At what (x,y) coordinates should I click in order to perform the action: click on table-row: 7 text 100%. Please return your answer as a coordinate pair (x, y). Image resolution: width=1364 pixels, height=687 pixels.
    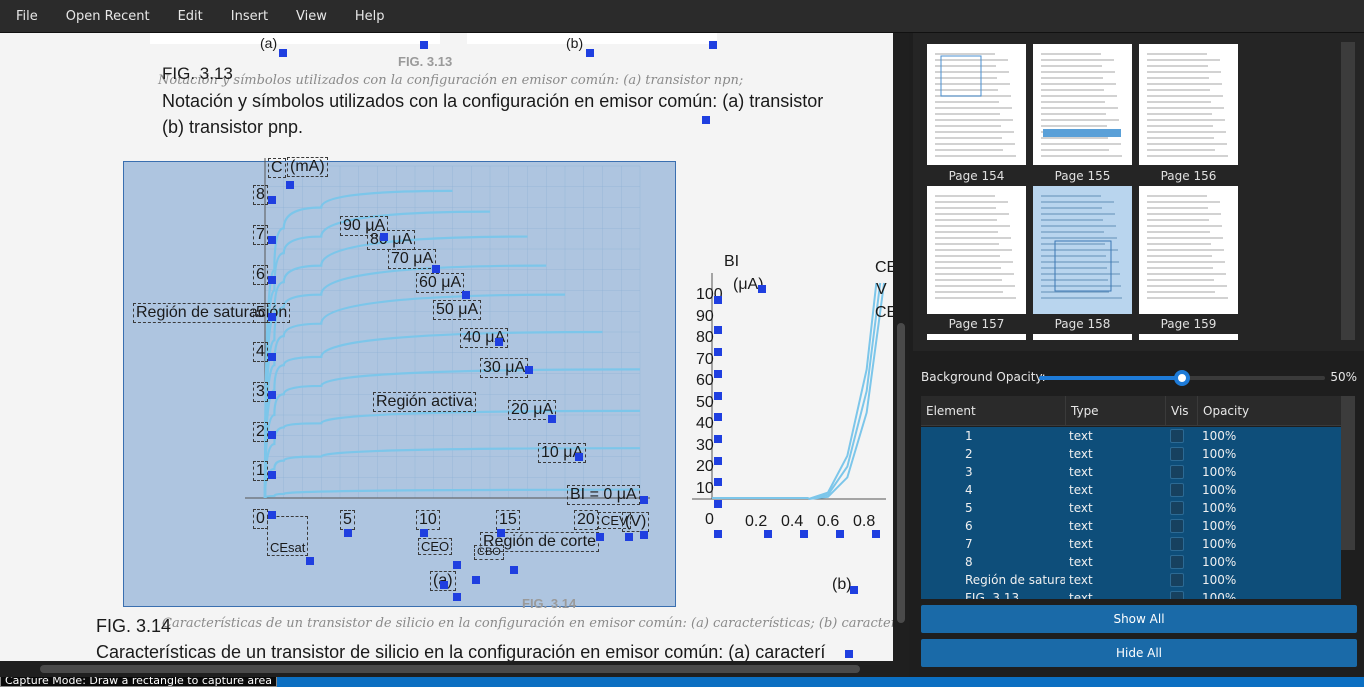
    Looking at the image, I should click on (1131, 544).